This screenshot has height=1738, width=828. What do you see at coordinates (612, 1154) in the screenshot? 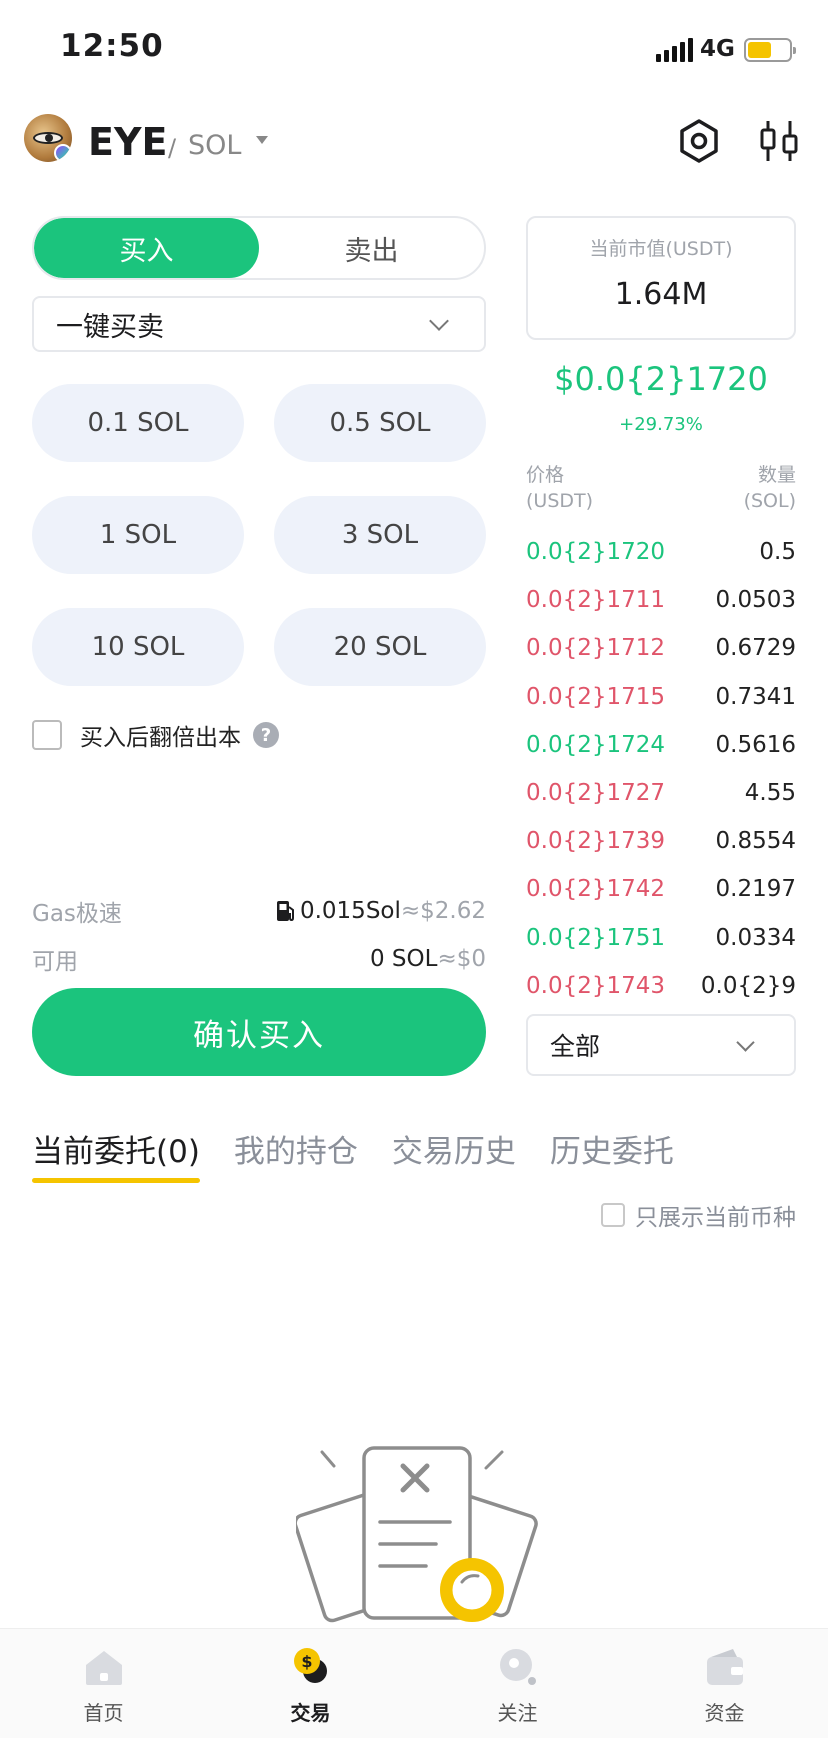
I see `tab-order-history: 历史委托` at bounding box center [612, 1154].